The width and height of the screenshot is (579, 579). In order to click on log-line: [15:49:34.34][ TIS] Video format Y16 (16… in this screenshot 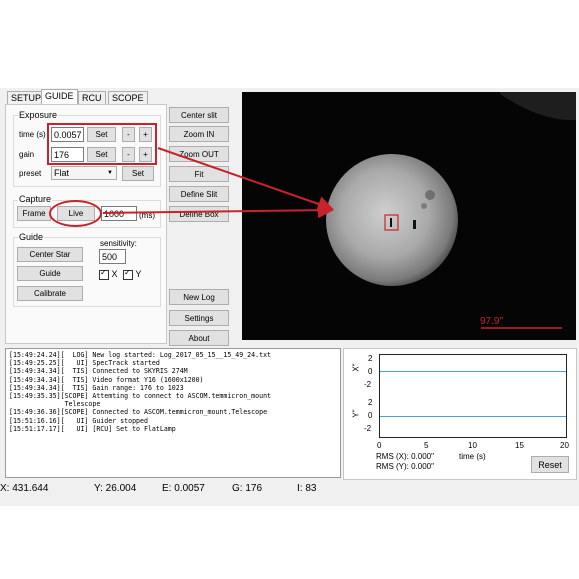, I will do `click(106, 379)`.